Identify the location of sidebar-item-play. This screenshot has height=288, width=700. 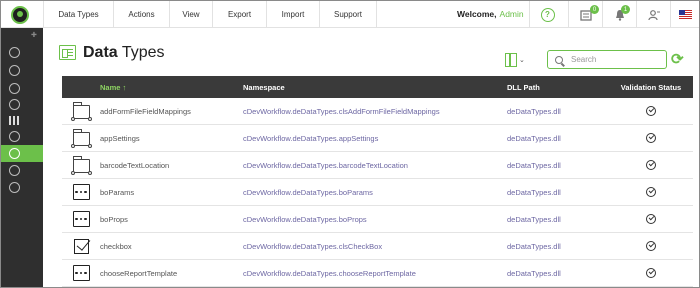
(22, 104).